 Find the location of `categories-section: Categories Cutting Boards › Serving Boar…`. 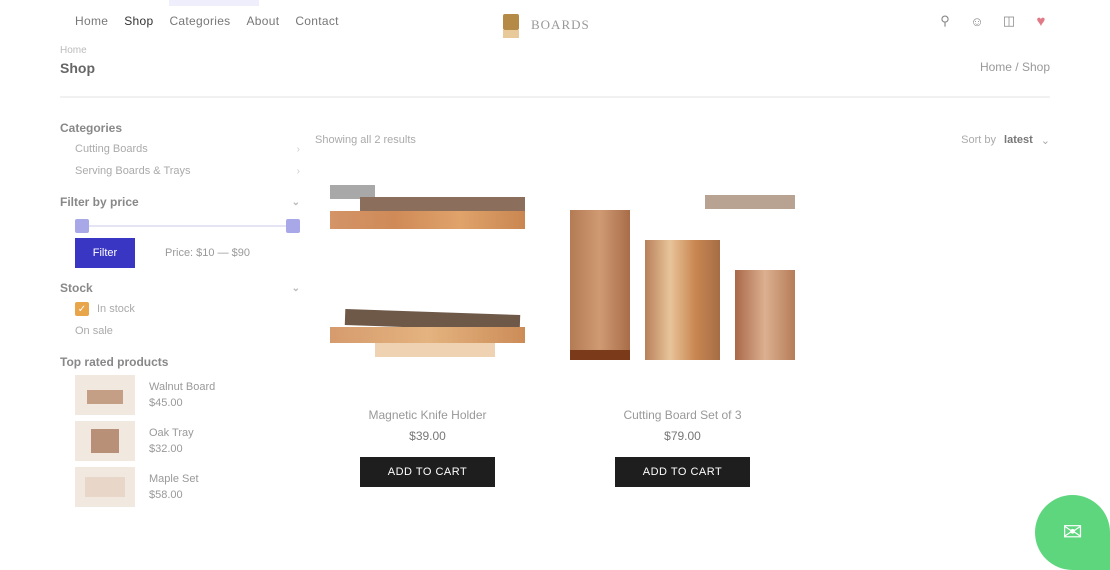

categories-section: Categories Cutting Boards › Serving Boar… is located at coordinates (180, 150).